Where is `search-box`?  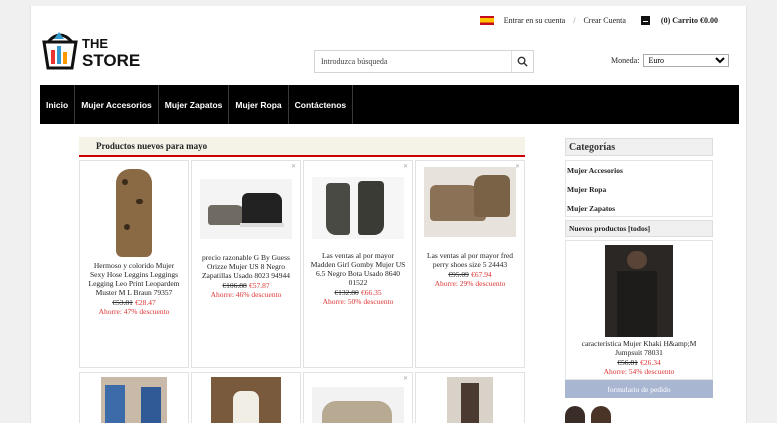
search-box is located at coordinates (424, 61).